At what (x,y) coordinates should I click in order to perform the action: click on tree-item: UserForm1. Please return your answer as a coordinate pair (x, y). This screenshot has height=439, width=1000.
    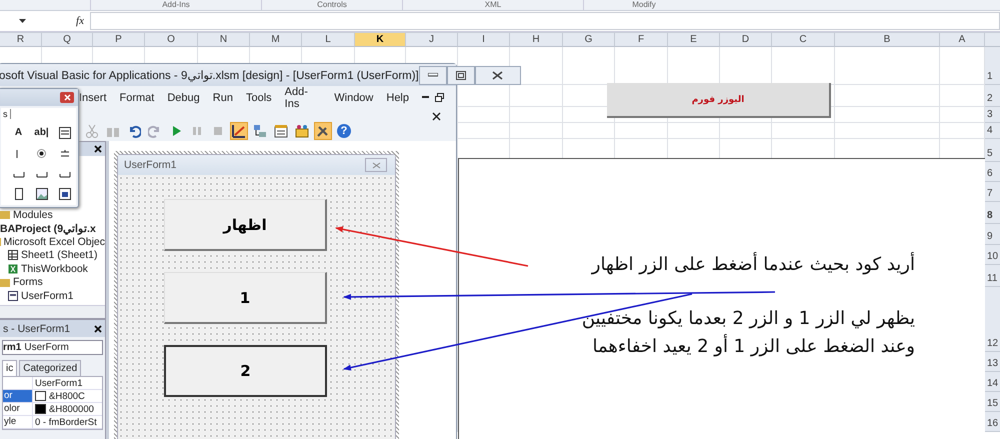
    Looking at the image, I should click on (52, 295).